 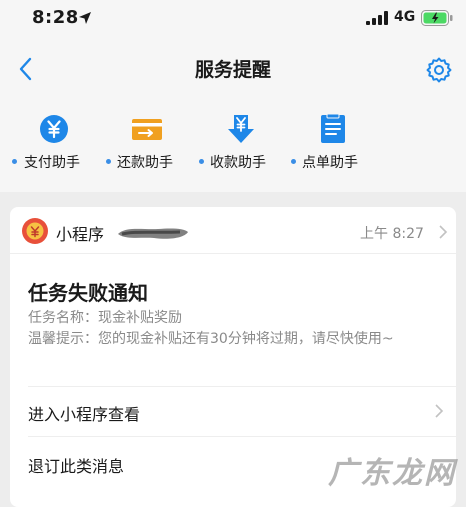 I want to click on unsubscribe-label: 退订此类消息, so click(x=76, y=466).